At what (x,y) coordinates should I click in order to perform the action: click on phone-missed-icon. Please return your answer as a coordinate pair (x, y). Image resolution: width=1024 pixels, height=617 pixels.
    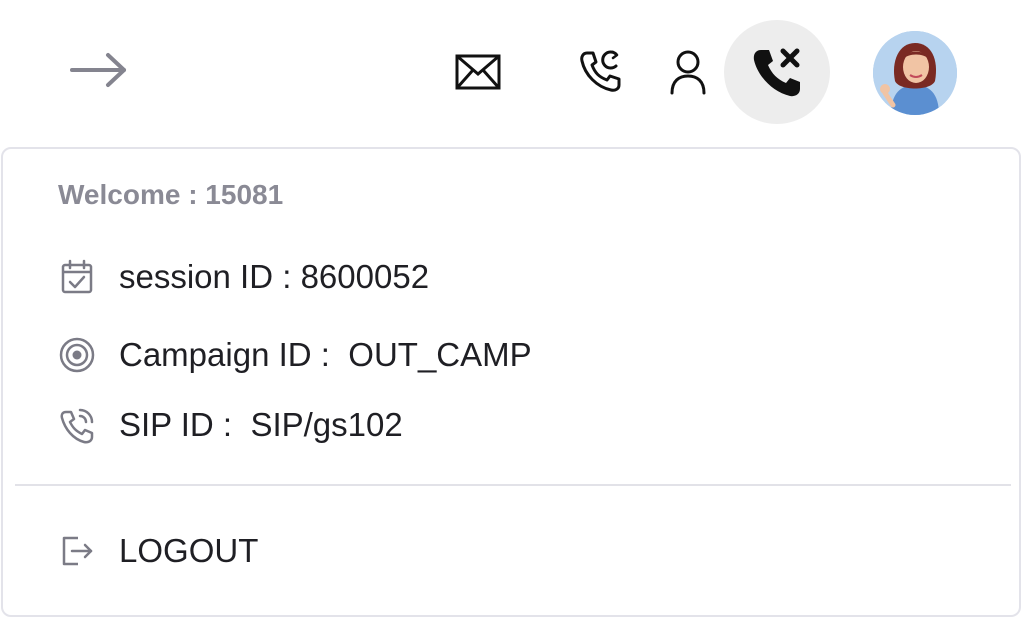
    Looking at the image, I should click on (777, 72).